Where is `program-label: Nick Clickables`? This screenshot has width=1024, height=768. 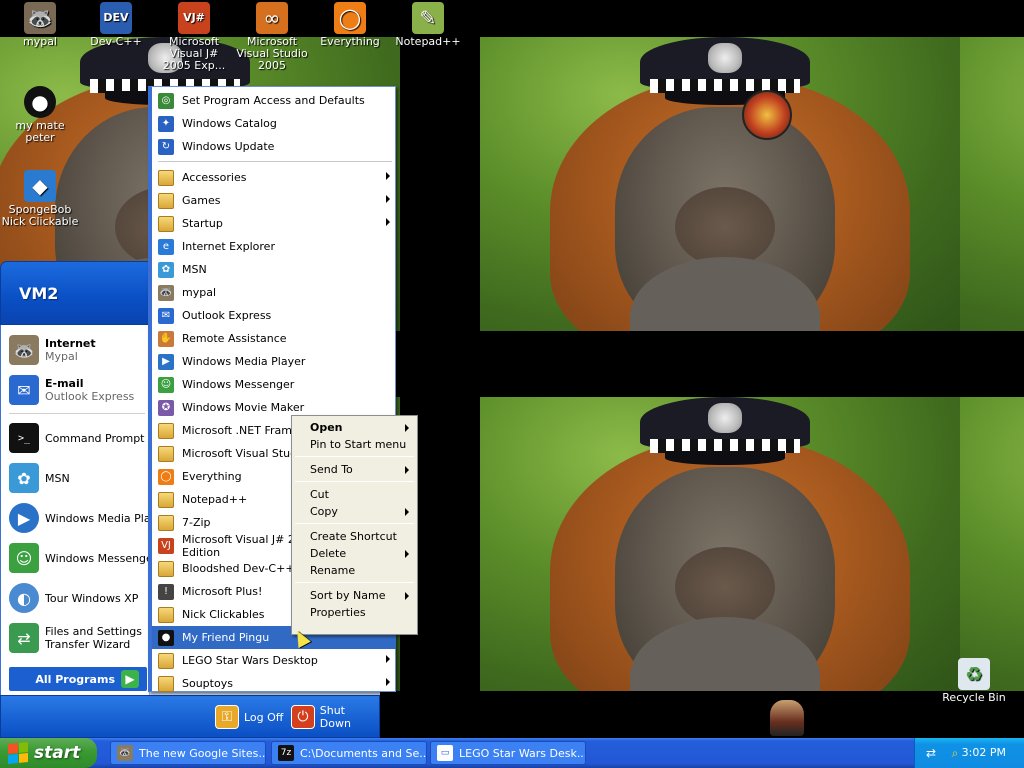 program-label: Nick Clickables is located at coordinates (223, 614).